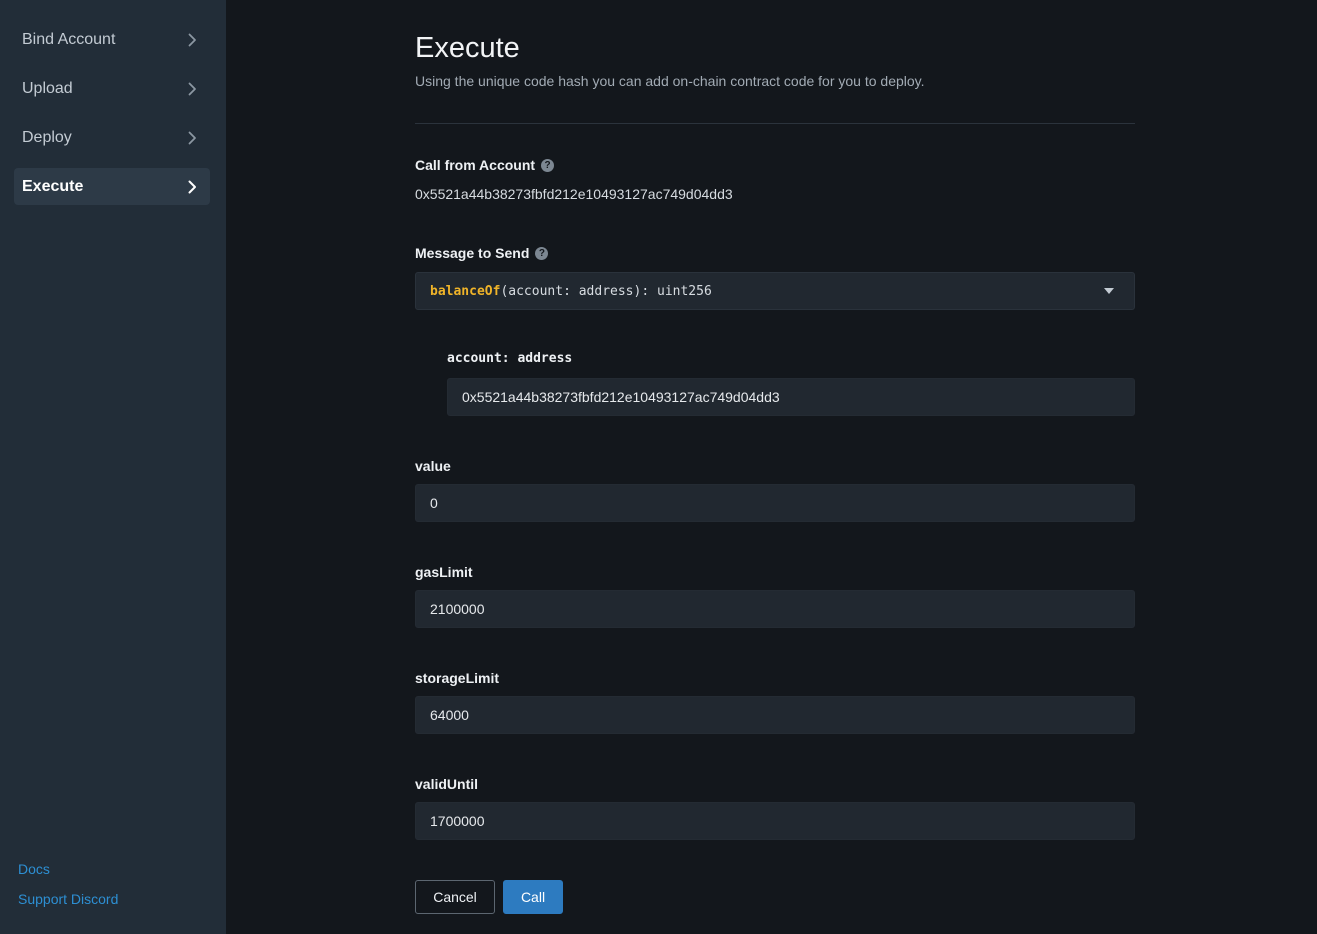  I want to click on storage-limit-label: storageLimit, so click(457, 678).